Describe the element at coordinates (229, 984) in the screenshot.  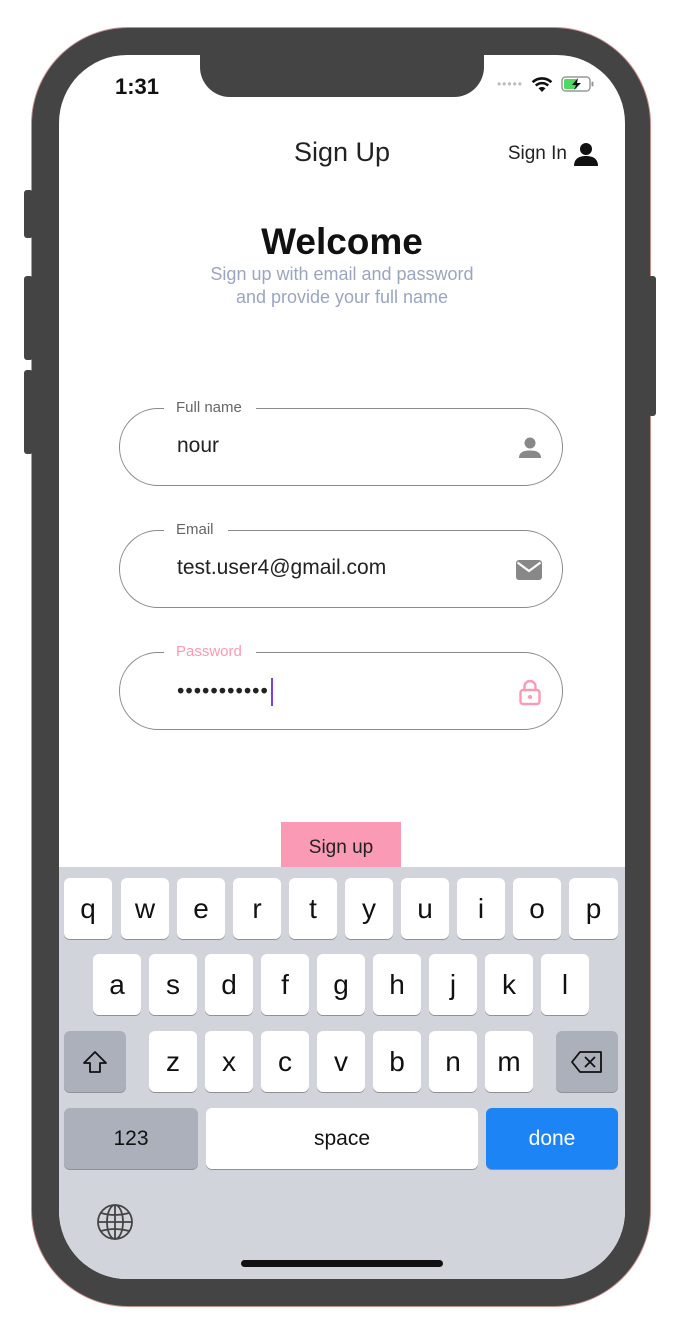
I see `key-d: d` at that location.